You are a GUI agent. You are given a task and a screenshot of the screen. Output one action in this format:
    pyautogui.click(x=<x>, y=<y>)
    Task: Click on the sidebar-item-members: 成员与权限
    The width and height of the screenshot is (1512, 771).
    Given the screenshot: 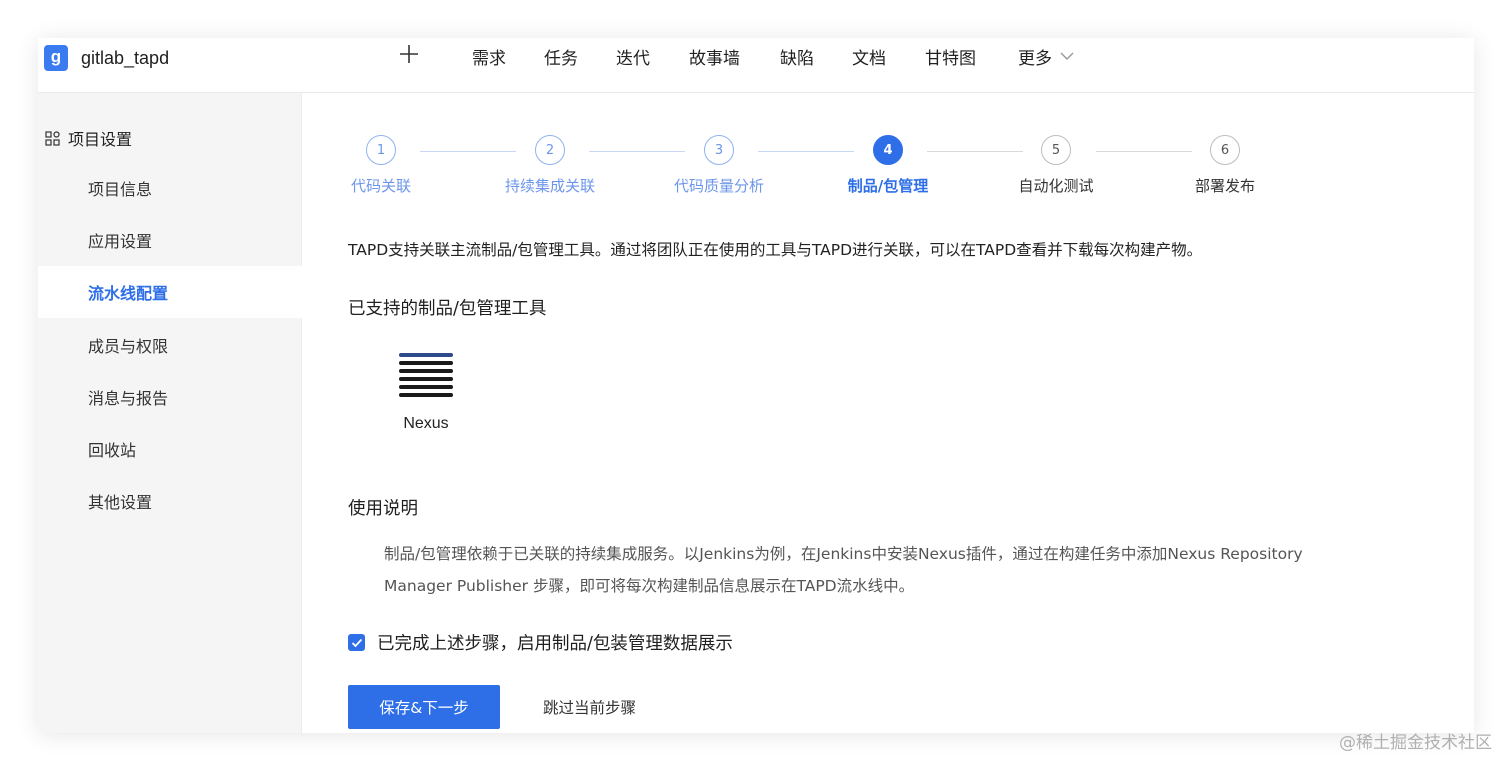 What is the action you would take?
    pyautogui.click(x=170, y=345)
    